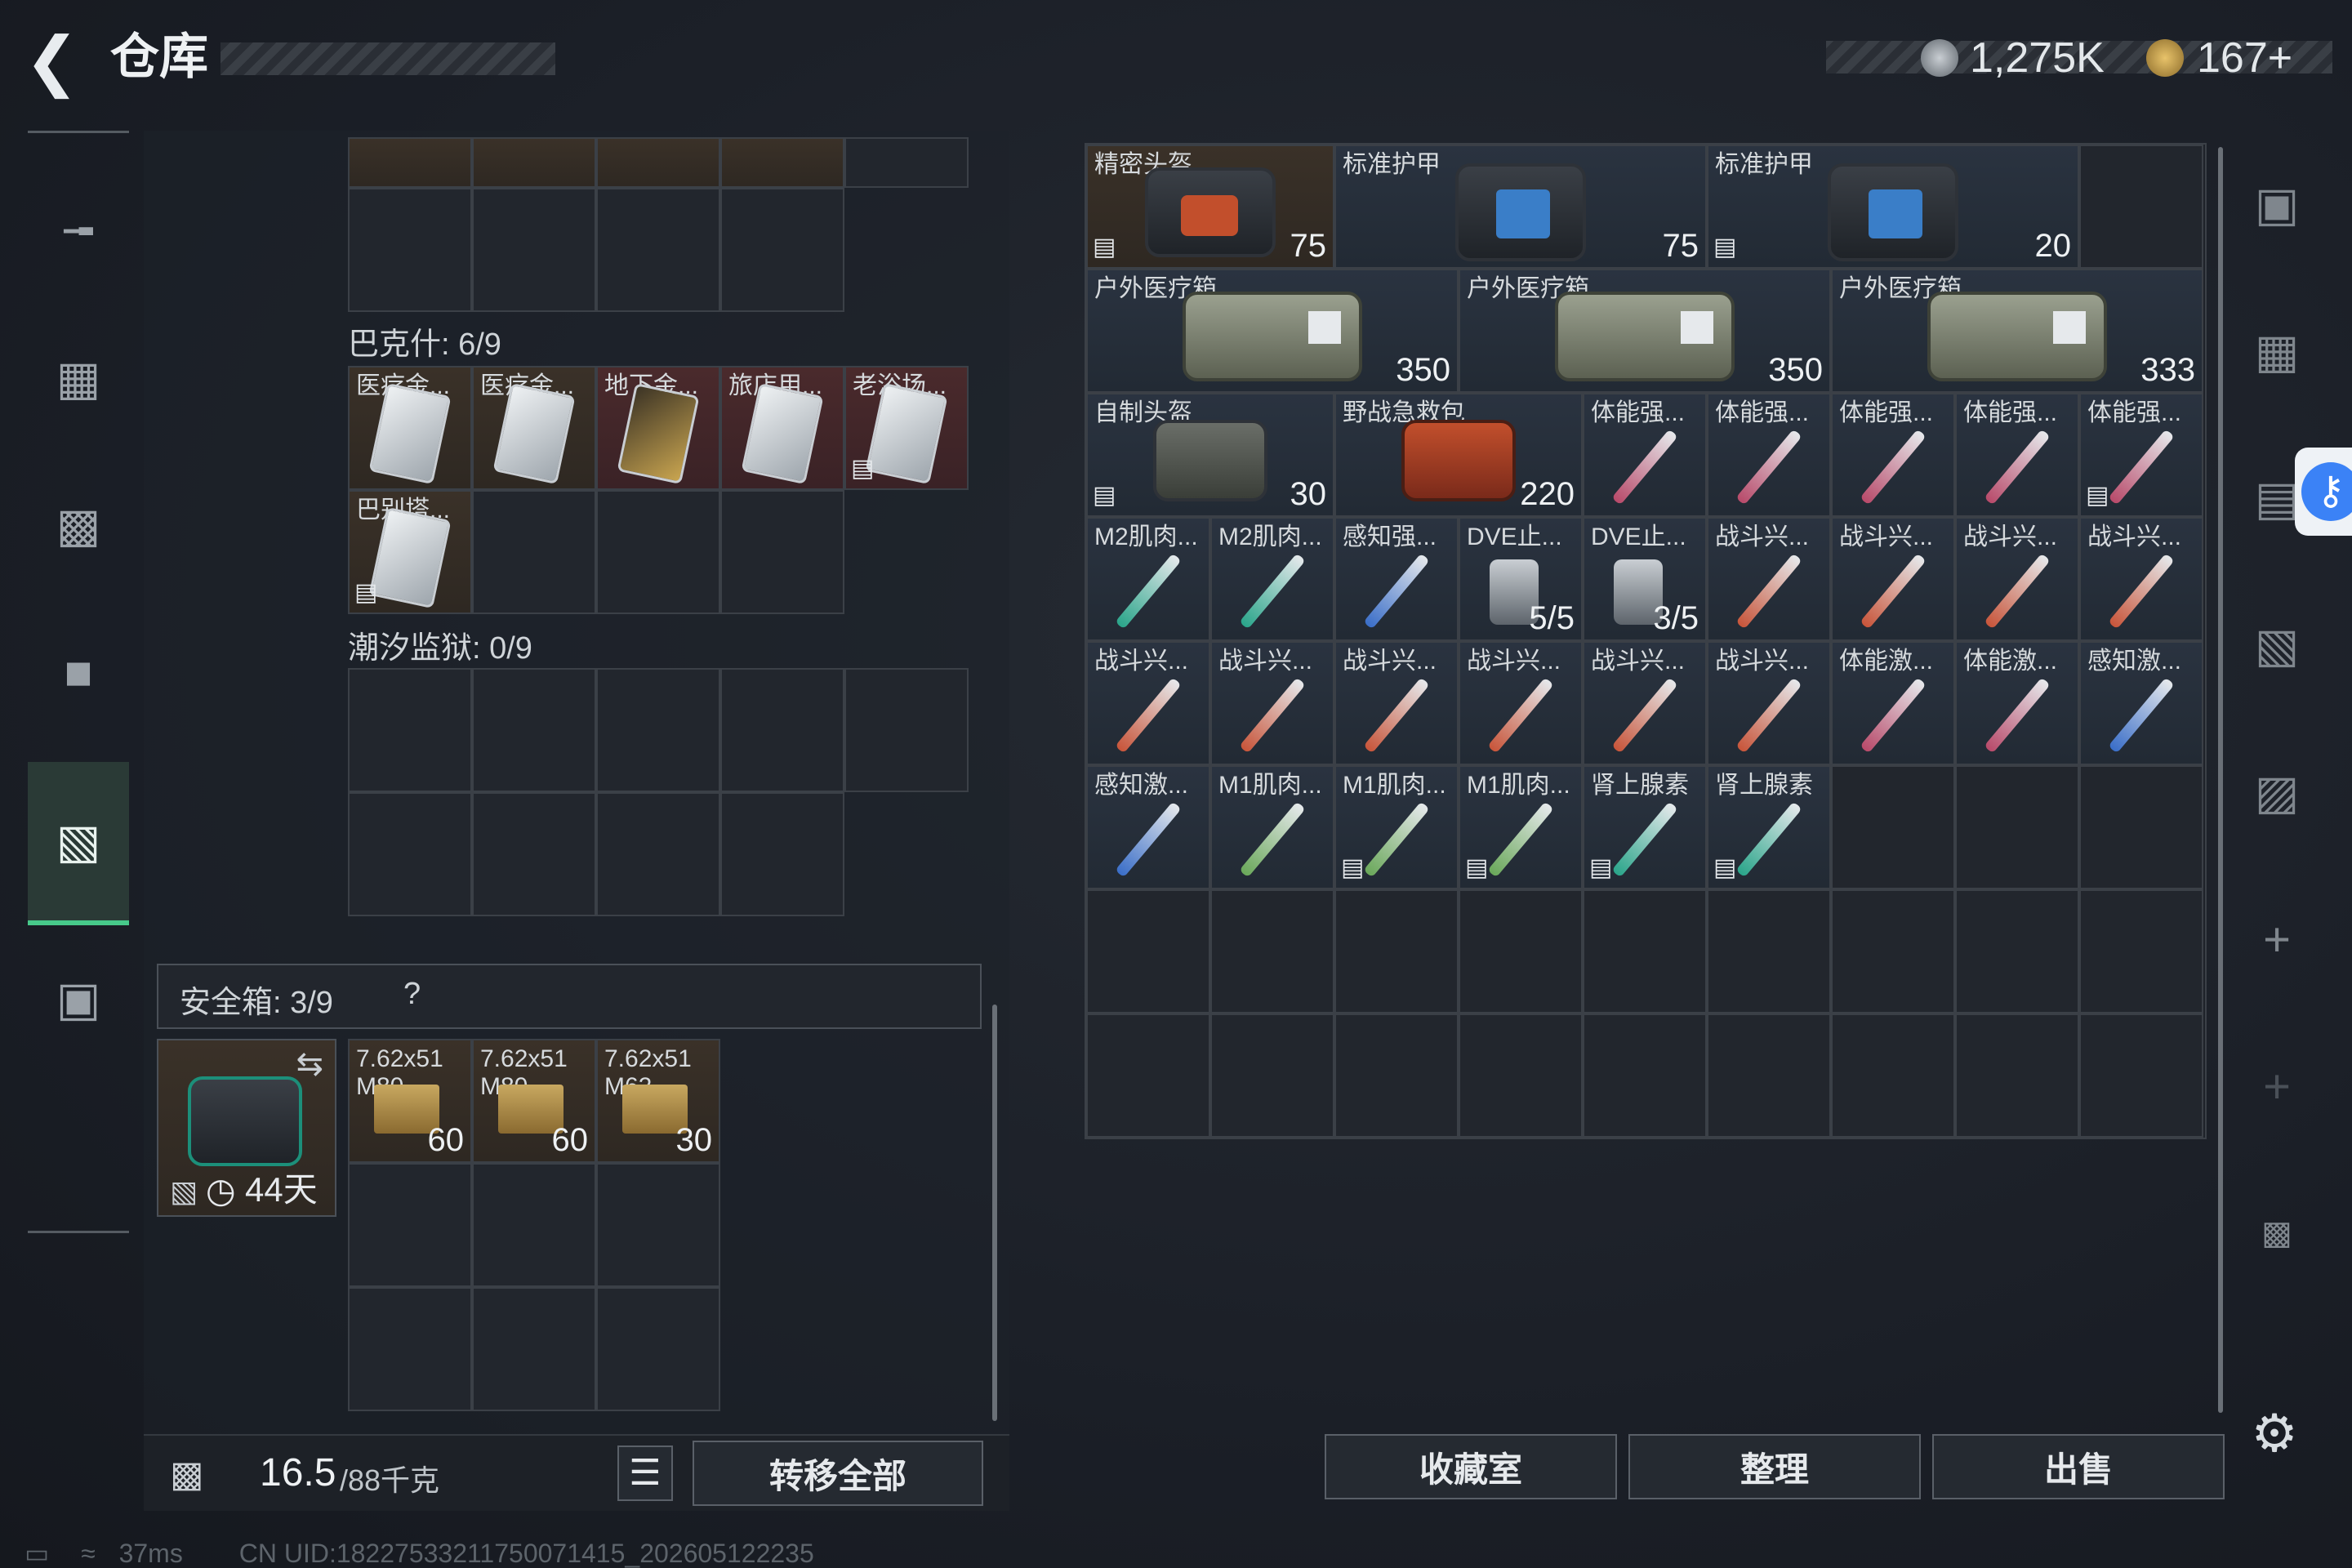  I want to click on stash-item: DVE止... 5/5, so click(1521, 579).